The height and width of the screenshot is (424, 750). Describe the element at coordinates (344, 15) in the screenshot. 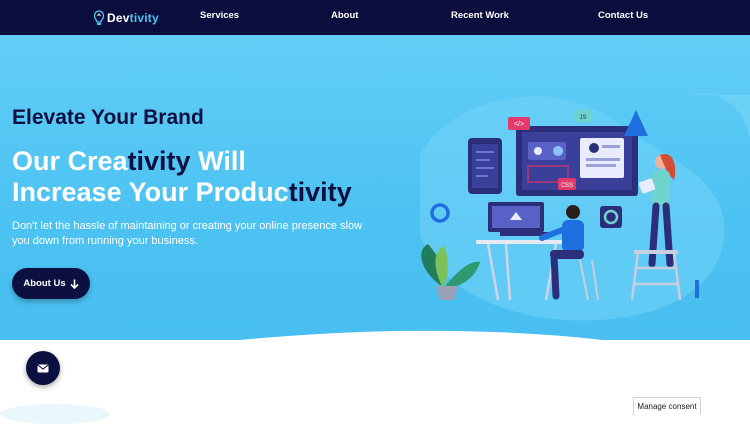

I see `nav-about: About` at that location.